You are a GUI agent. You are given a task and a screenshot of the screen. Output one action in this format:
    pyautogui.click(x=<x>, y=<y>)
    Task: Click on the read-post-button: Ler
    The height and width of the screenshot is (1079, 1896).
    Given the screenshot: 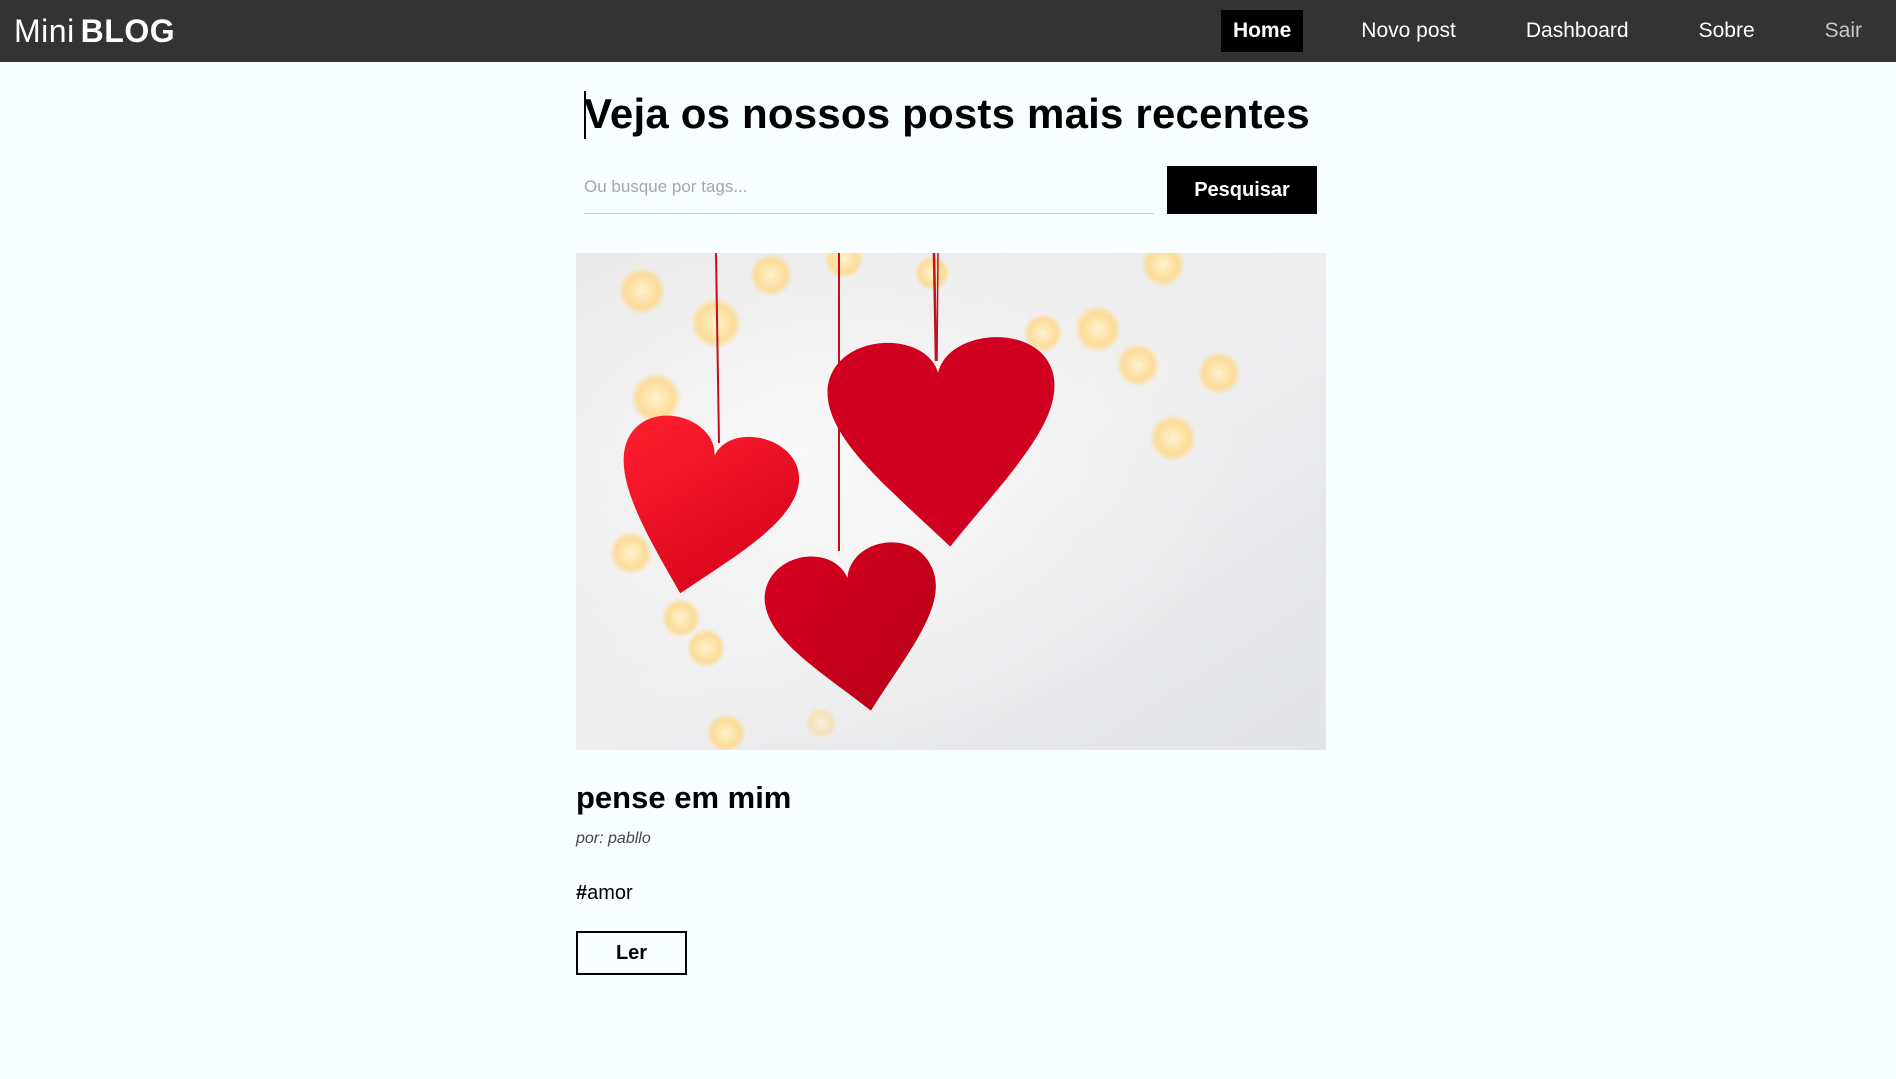 What is the action you would take?
    pyautogui.click(x=631, y=953)
    